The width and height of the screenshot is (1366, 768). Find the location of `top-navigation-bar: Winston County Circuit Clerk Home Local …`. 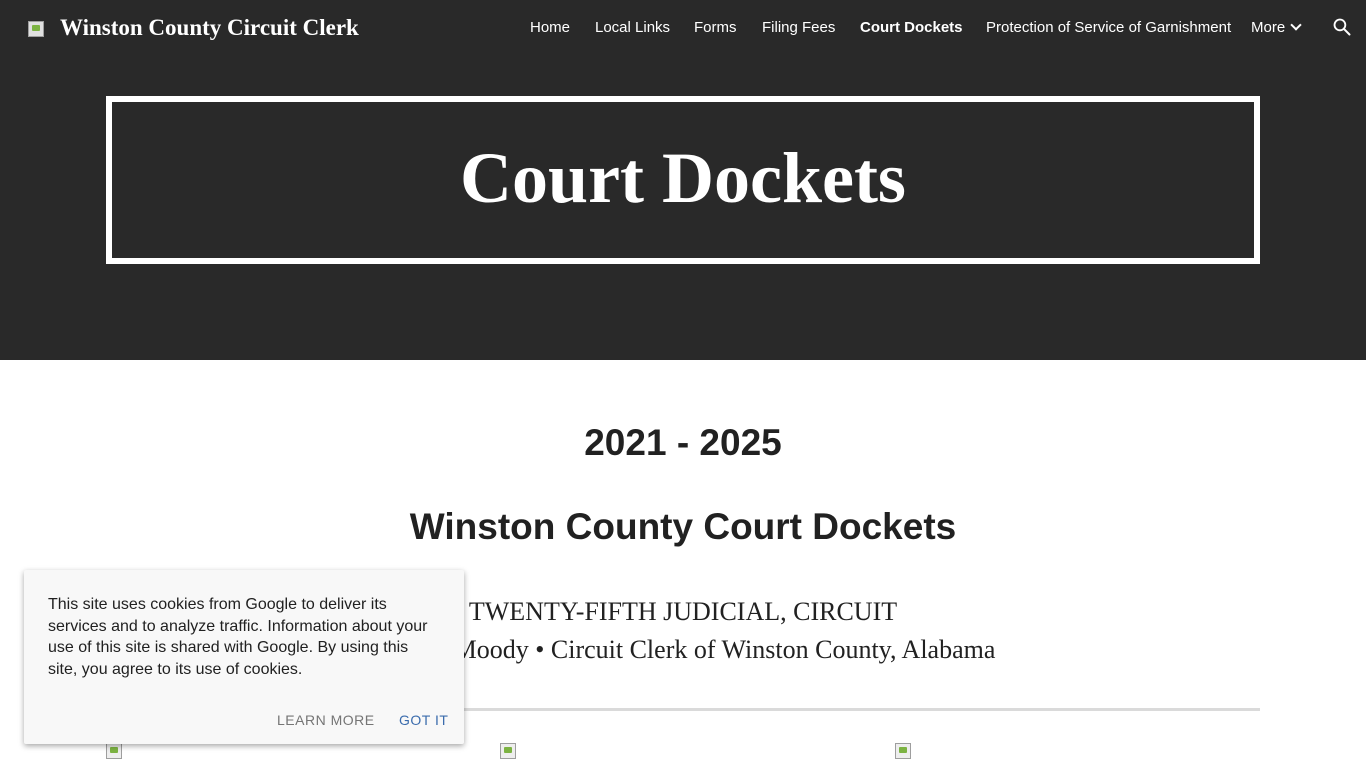

top-navigation-bar: Winston County Circuit Clerk Home Local … is located at coordinates (683, 28).